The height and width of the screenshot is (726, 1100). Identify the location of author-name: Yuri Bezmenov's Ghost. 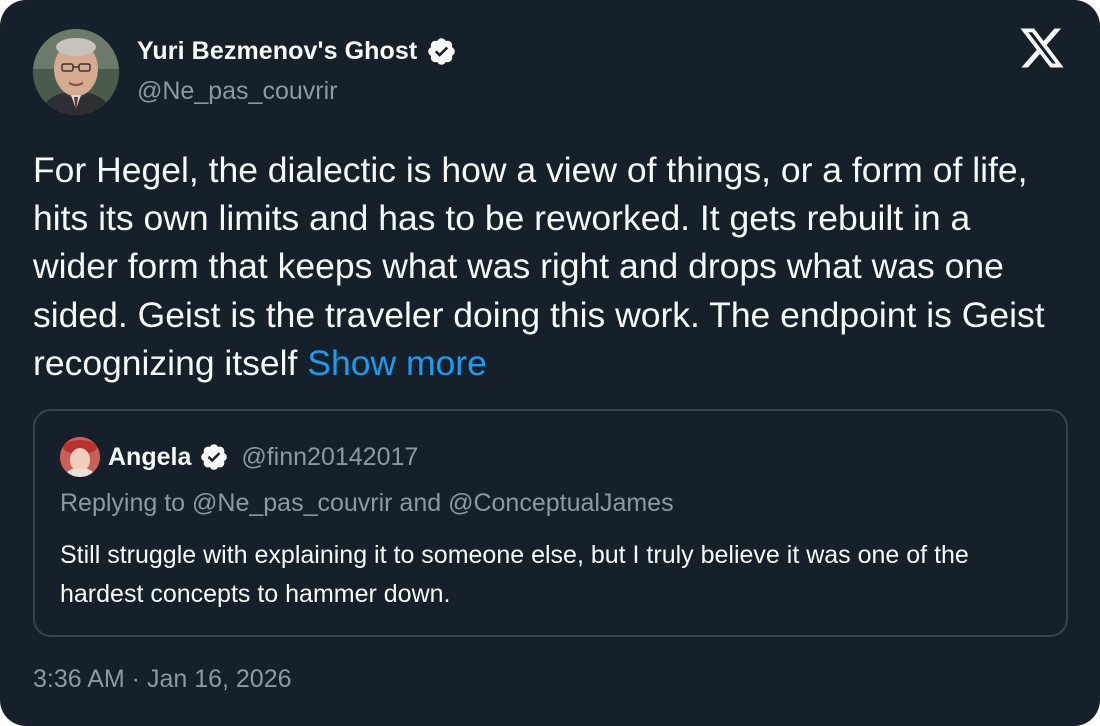
(277, 51).